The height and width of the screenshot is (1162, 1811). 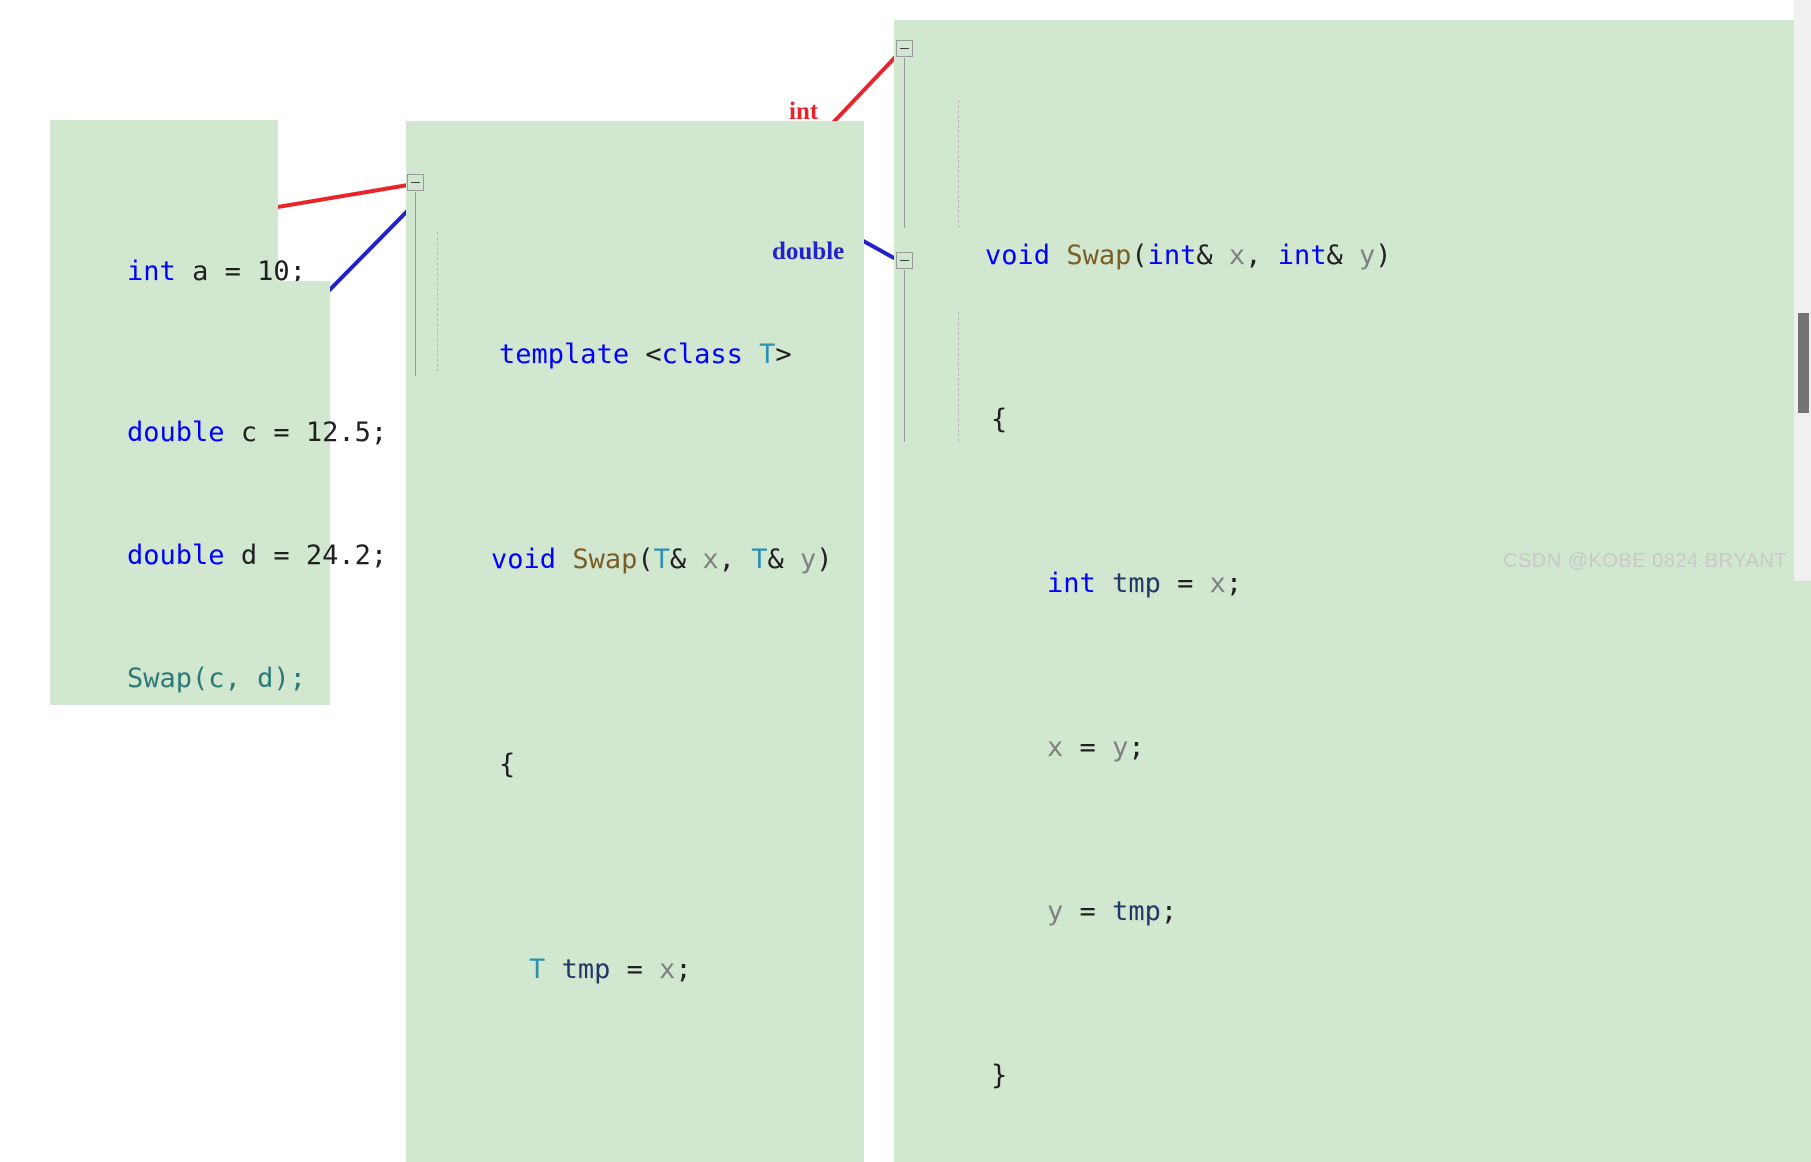 What do you see at coordinates (808, 251) in the screenshot?
I see `annotation-label-double: double` at bounding box center [808, 251].